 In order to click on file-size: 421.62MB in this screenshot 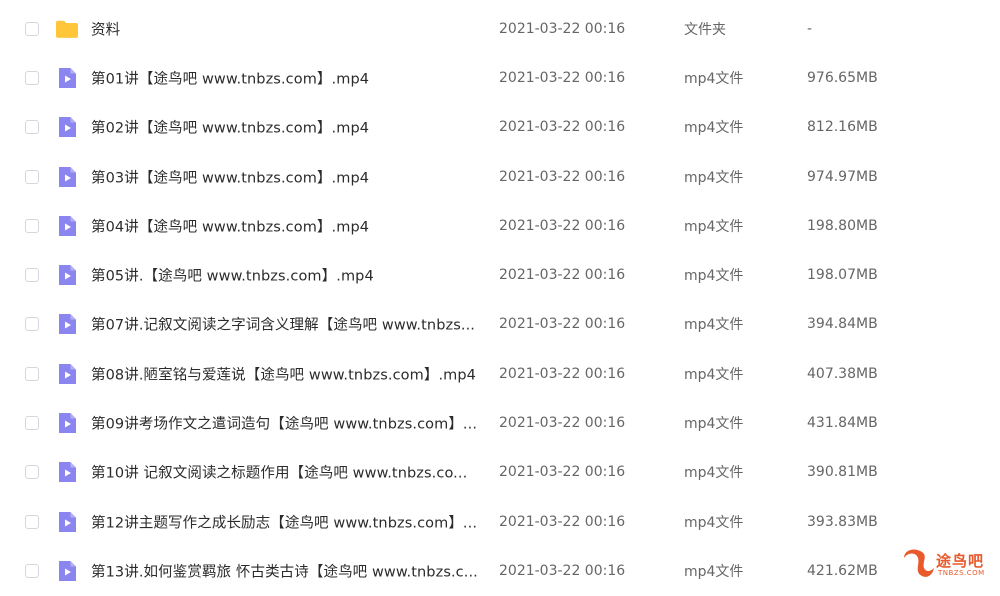, I will do `click(842, 570)`.